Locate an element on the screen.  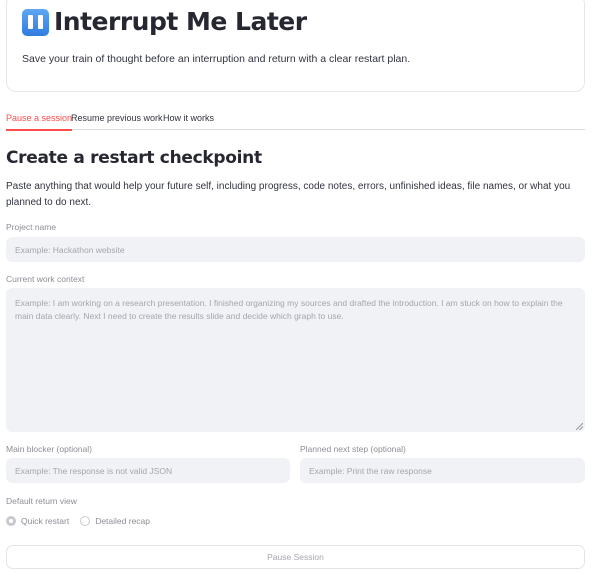
app-title-row: Interrupt Me Later is located at coordinates (164, 22).